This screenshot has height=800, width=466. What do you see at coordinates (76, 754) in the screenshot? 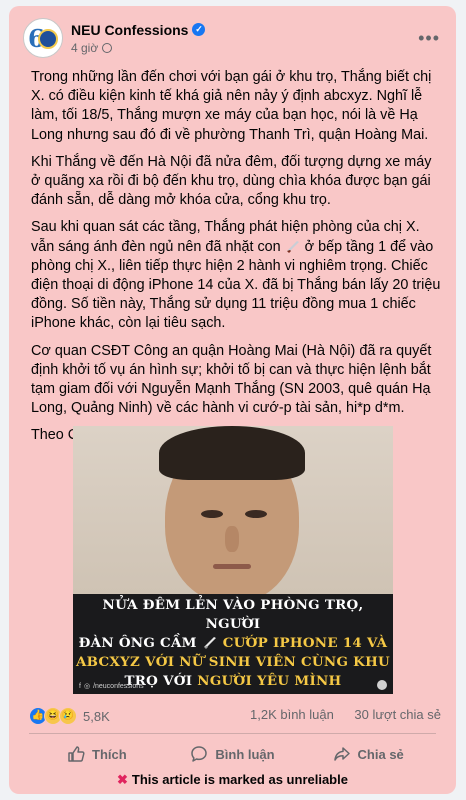
I see `thumbs-up-icon` at bounding box center [76, 754].